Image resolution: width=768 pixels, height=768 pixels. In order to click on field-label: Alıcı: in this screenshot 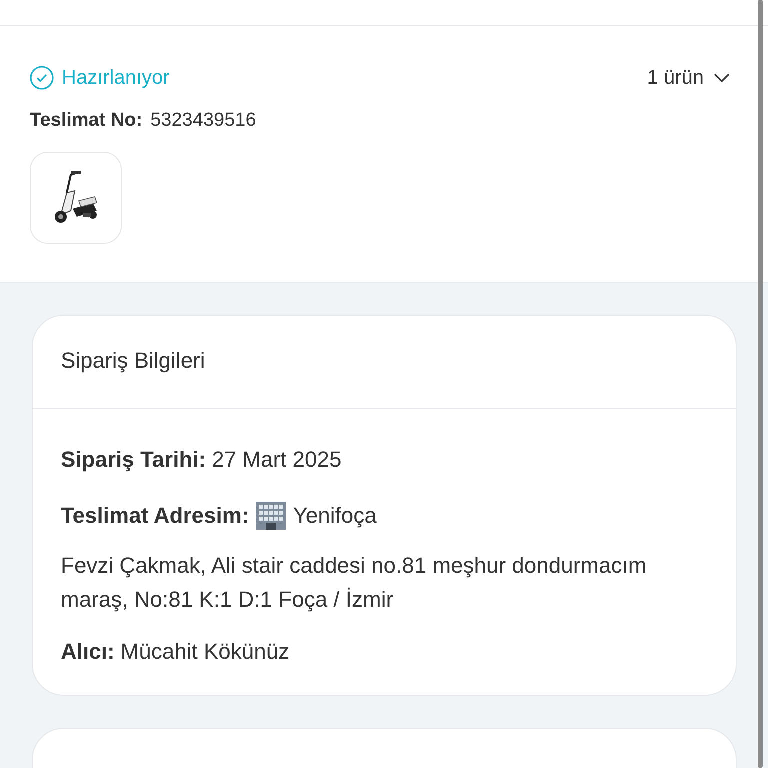, I will do `click(88, 652)`.